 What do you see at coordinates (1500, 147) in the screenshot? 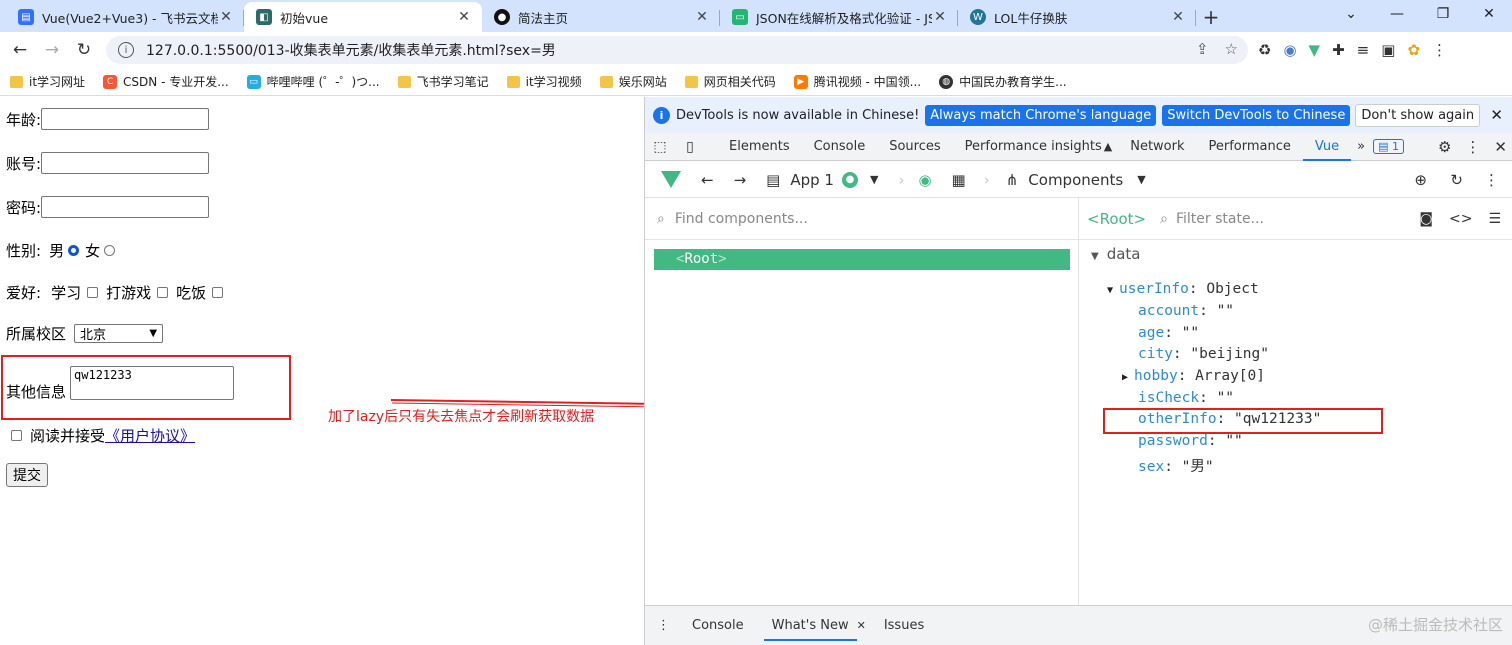
I see `close-devtools-icon: ✕` at bounding box center [1500, 147].